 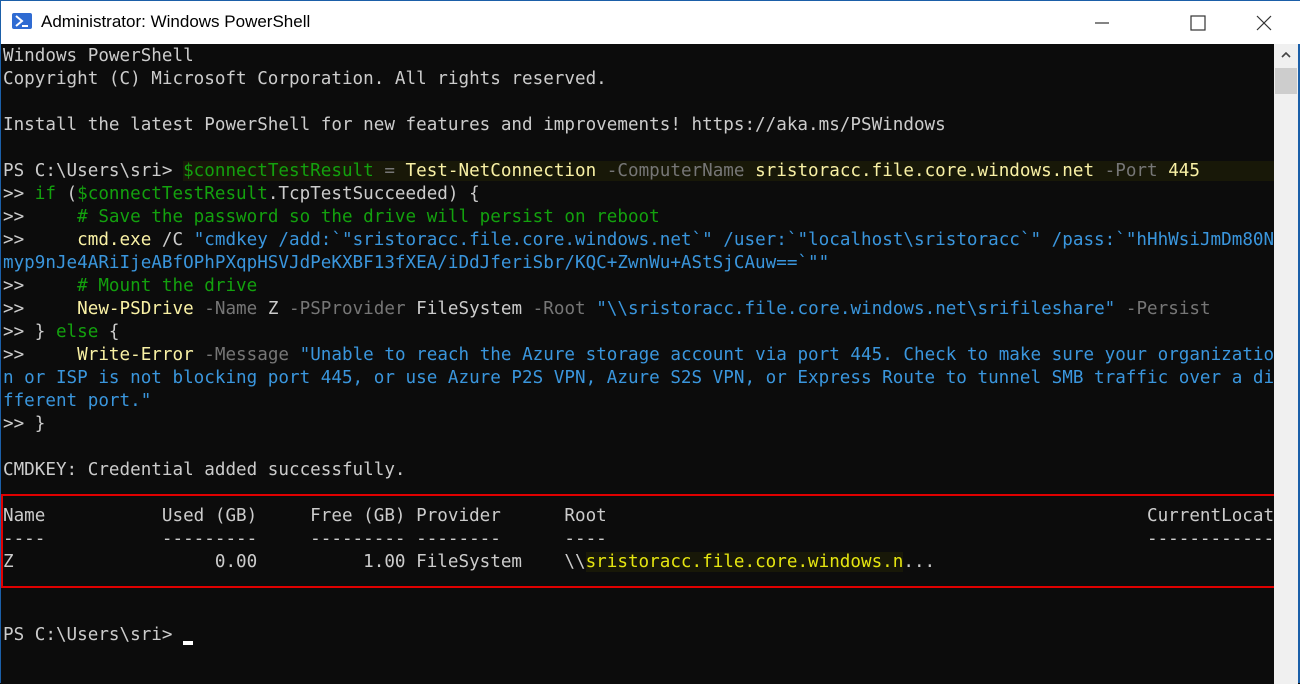 What do you see at coordinates (225, 309) in the screenshot?
I see `parameter: -Name` at bounding box center [225, 309].